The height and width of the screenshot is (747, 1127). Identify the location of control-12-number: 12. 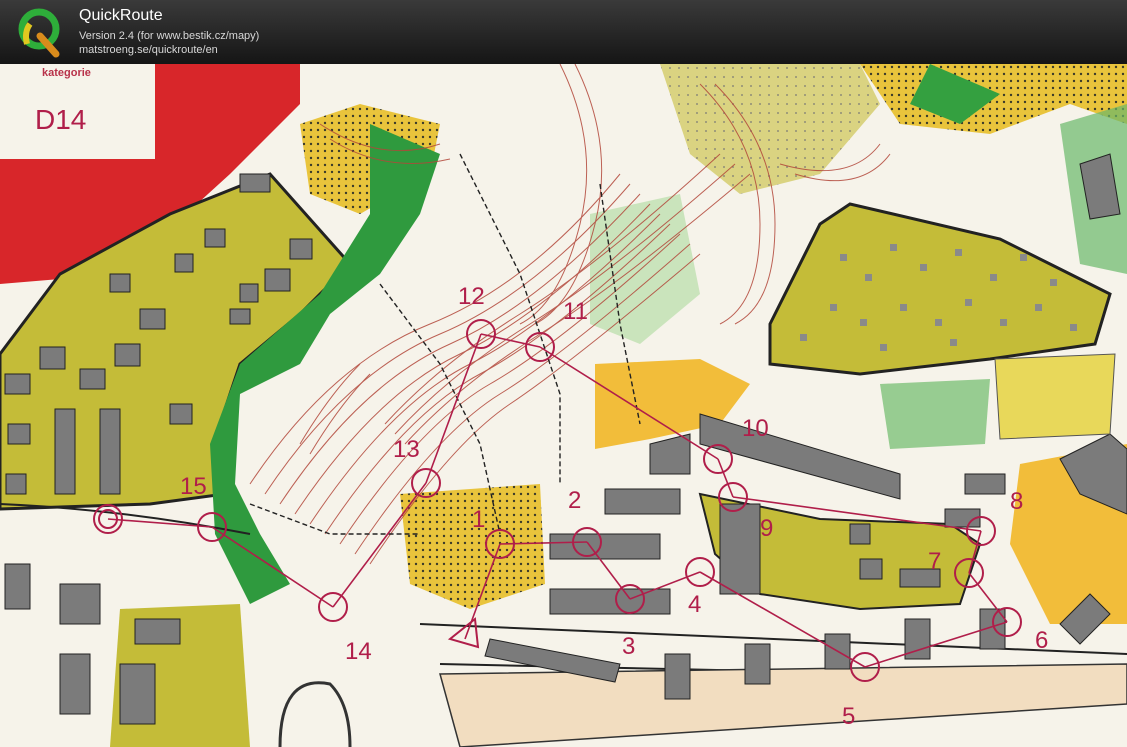
(471, 296).